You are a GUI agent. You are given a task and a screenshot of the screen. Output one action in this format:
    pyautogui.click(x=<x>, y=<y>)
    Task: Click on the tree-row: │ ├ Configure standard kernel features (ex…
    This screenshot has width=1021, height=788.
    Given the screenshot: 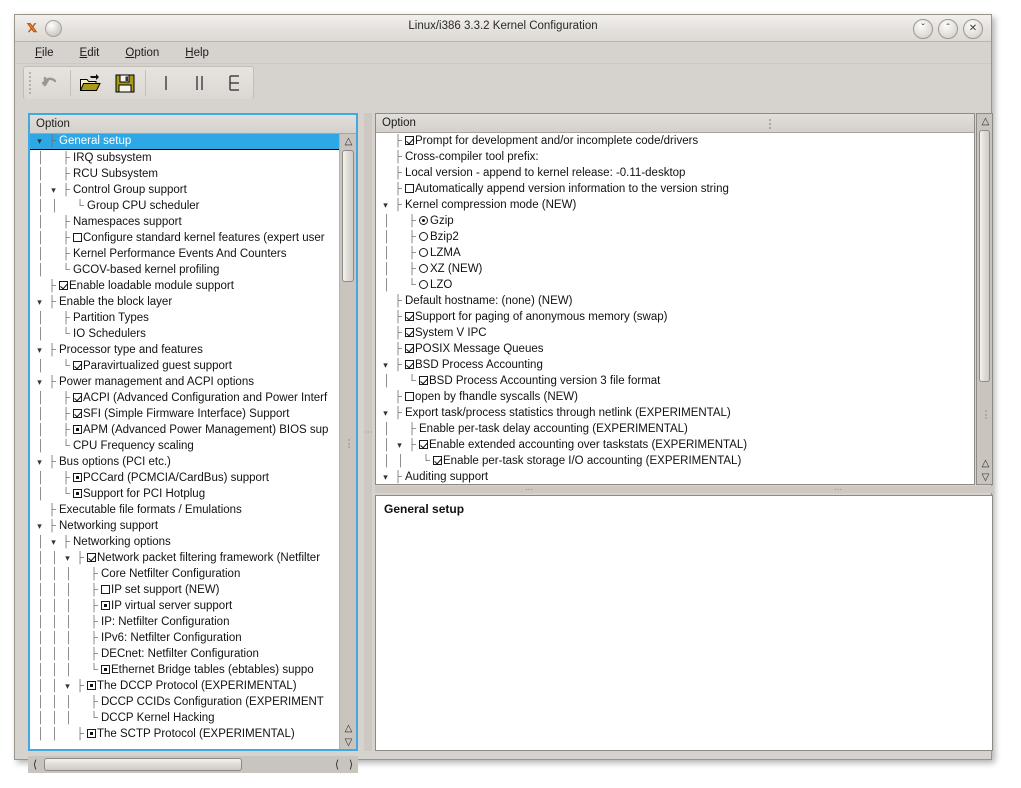 What is the action you would take?
    pyautogui.click(x=193, y=238)
    